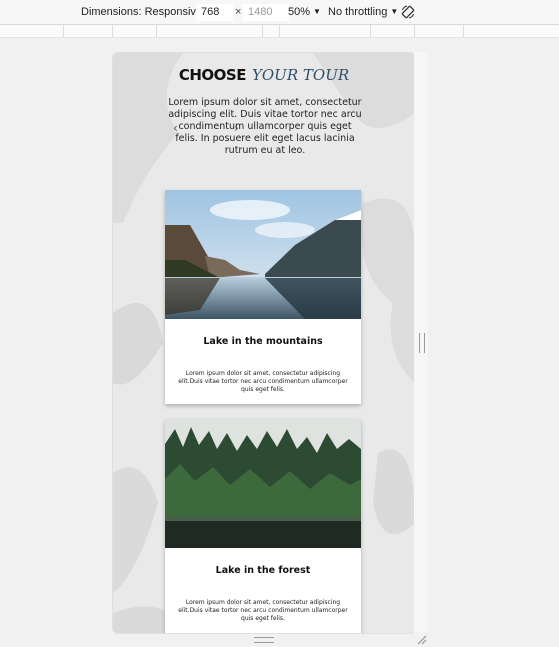 The image size is (559, 647). Describe the element at coordinates (299, 12) in the screenshot. I see `zoom-label: 50%` at that location.